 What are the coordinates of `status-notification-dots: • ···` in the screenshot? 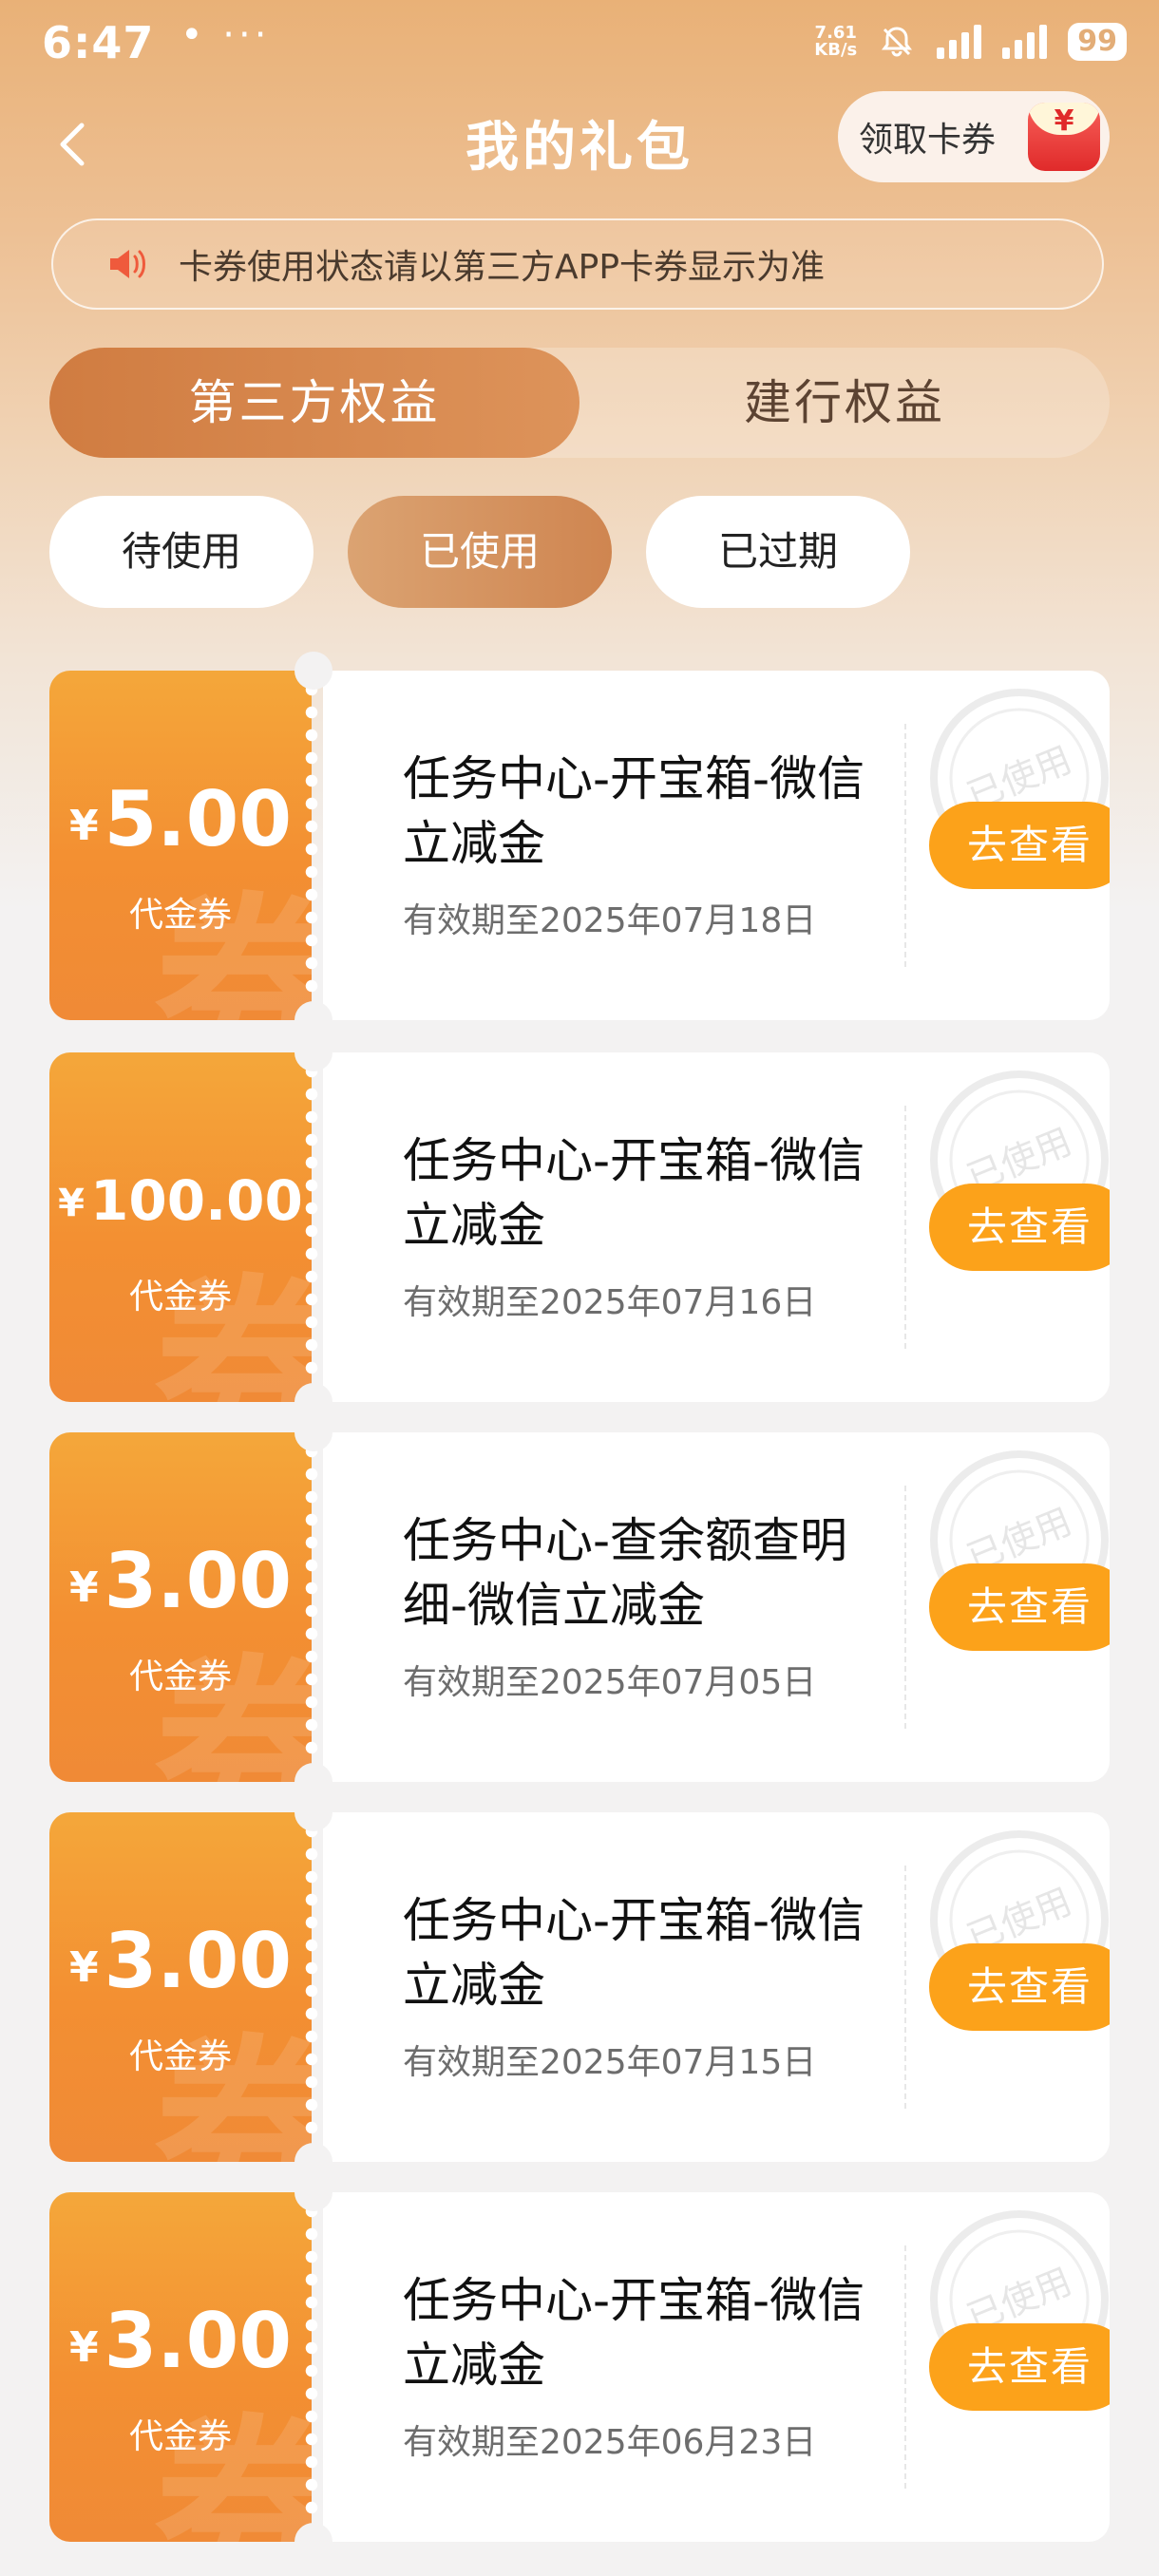 It's located at (225, 35).